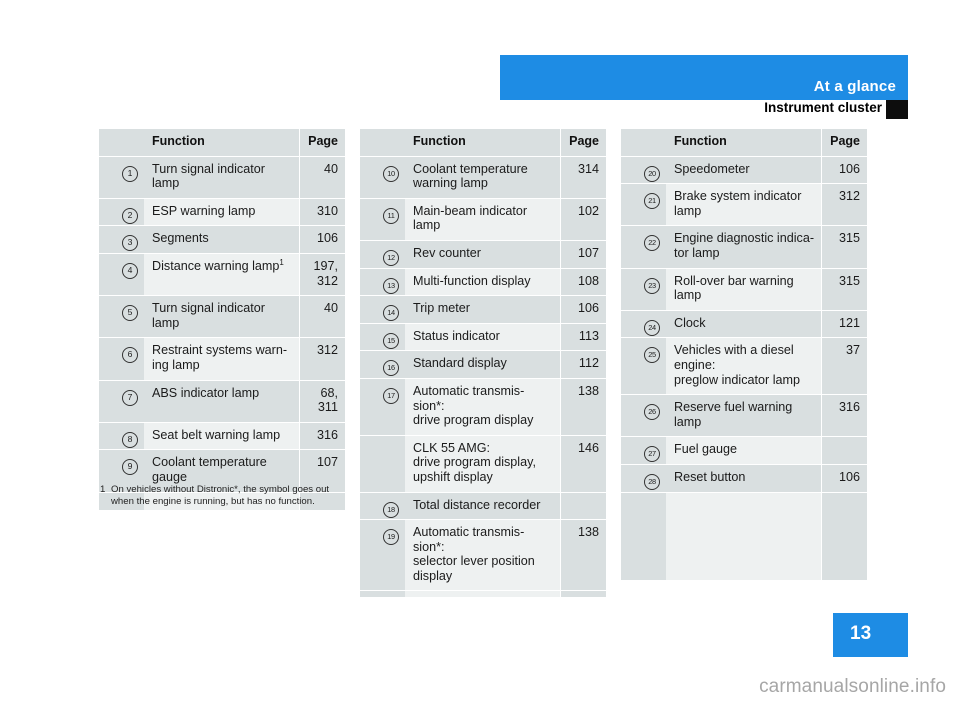 The height and width of the screenshot is (708, 960). Describe the element at coordinates (744, 450) in the screenshot. I see `row-function-cell: Fuel gauge` at that location.